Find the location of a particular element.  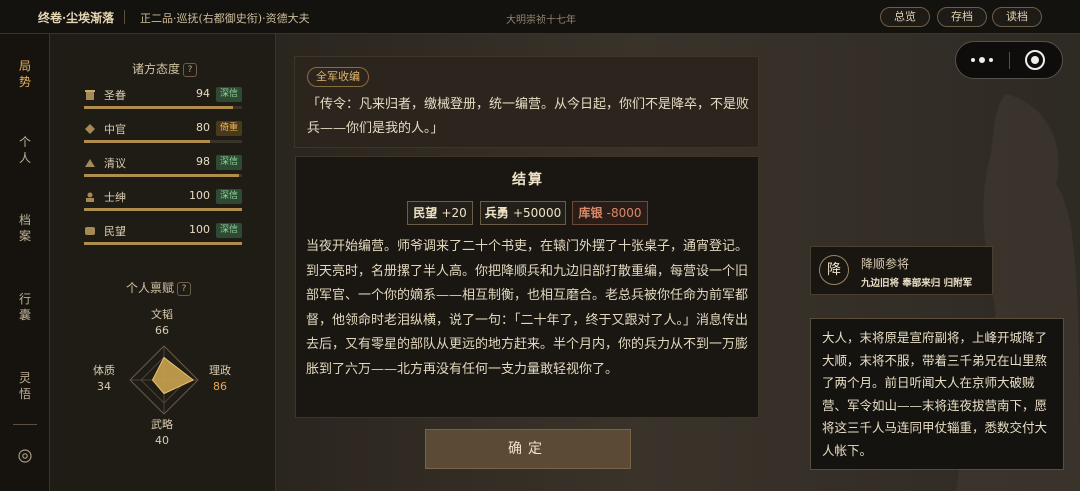

attitude-badge: 倚重 is located at coordinates (229, 128).